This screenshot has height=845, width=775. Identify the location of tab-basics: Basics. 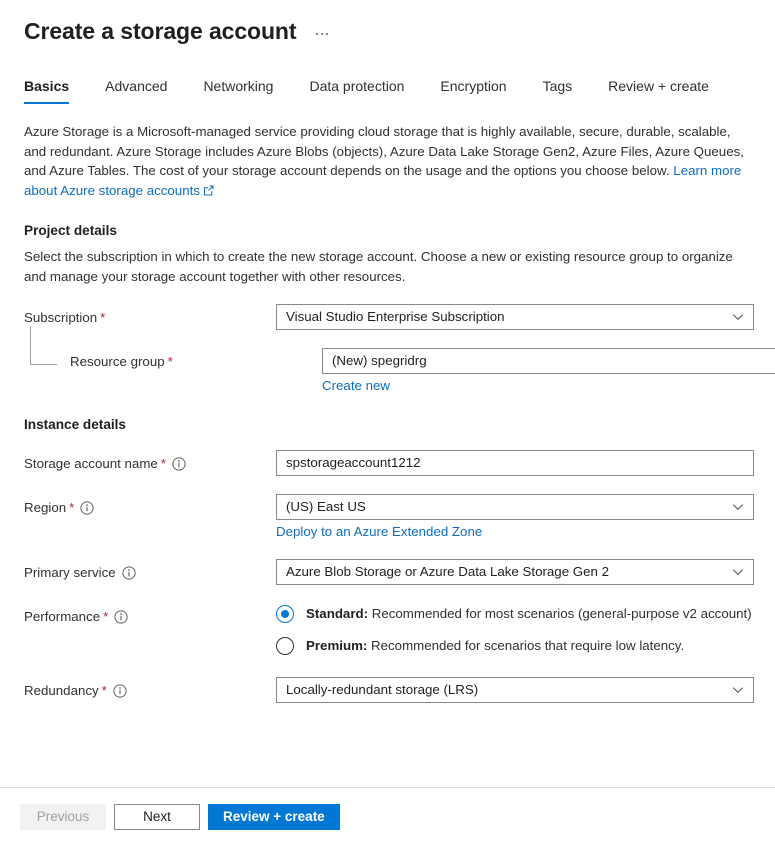
(47, 90).